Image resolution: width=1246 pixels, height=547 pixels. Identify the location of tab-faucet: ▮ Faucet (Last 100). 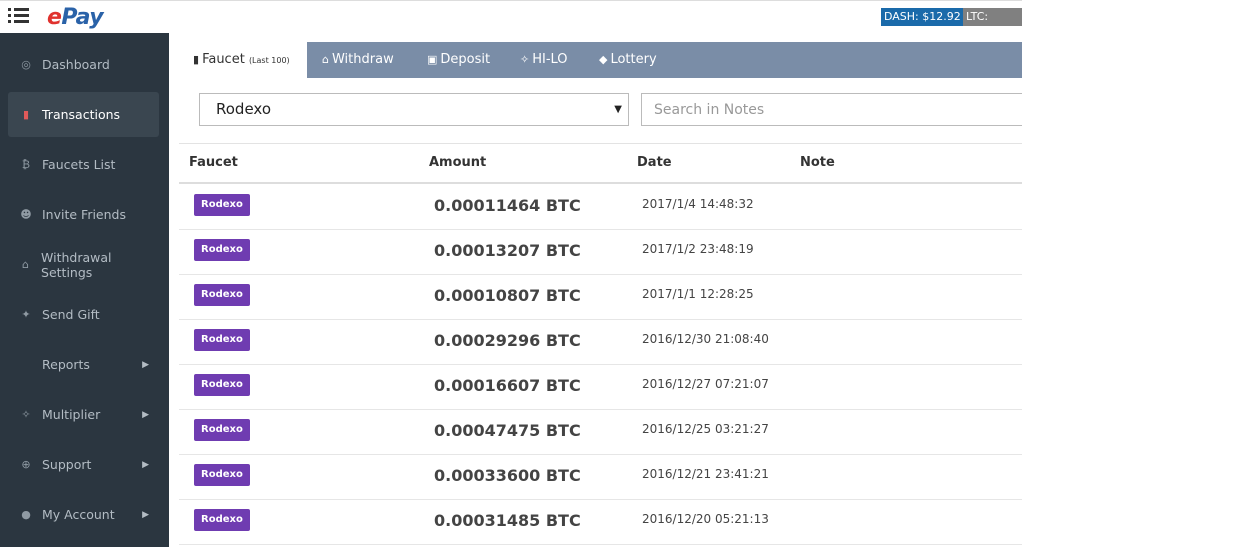
(243, 60).